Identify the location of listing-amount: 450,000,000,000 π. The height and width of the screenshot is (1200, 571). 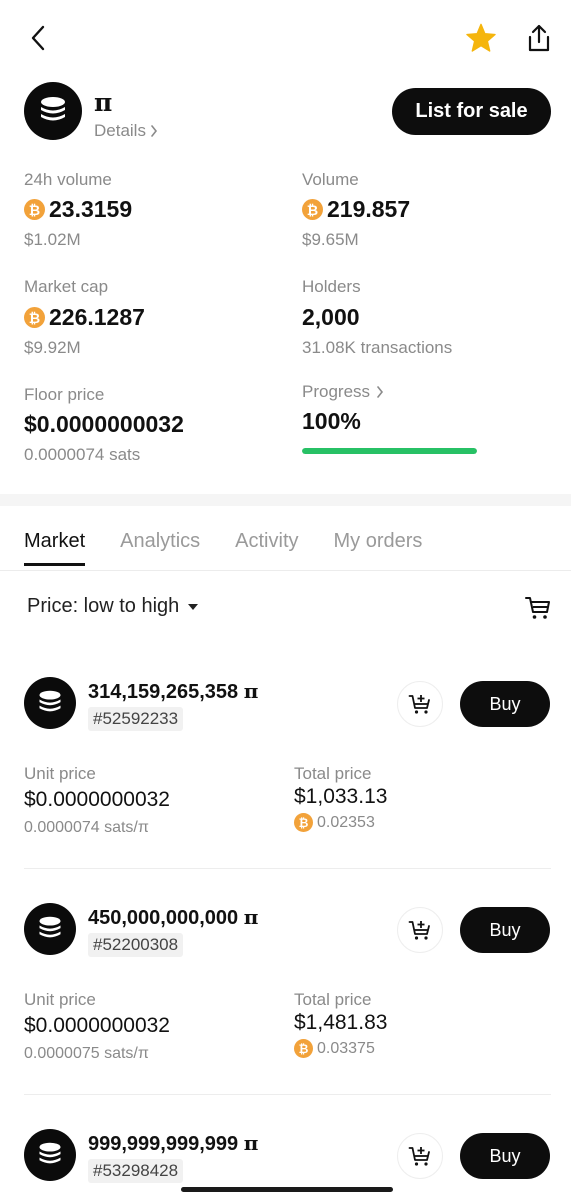
(173, 917).